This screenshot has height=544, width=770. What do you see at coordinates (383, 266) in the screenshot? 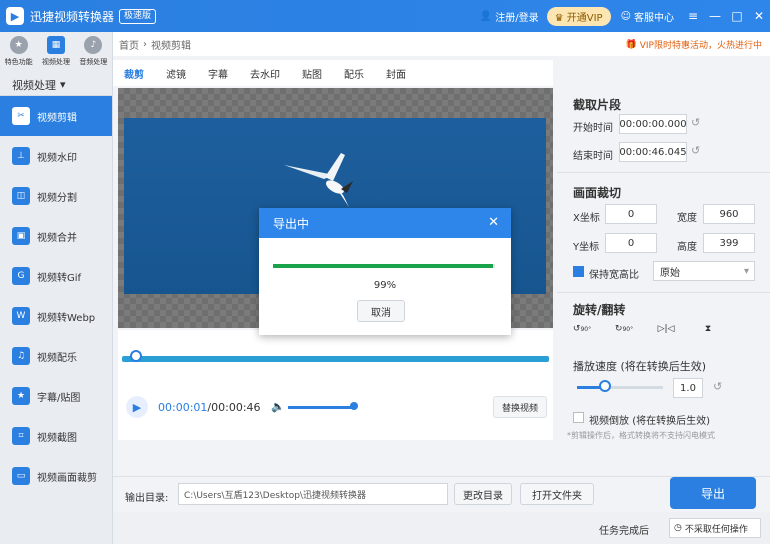
I see `export-progress-fill` at bounding box center [383, 266].